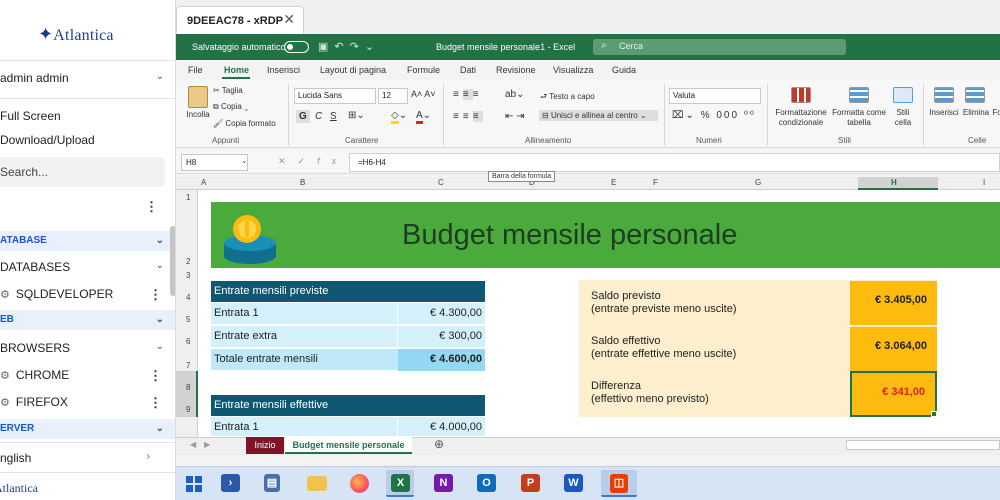  What do you see at coordinates (984, 182) in the screenshot?
I see `column-header: I` at bounding box center [984, 182].